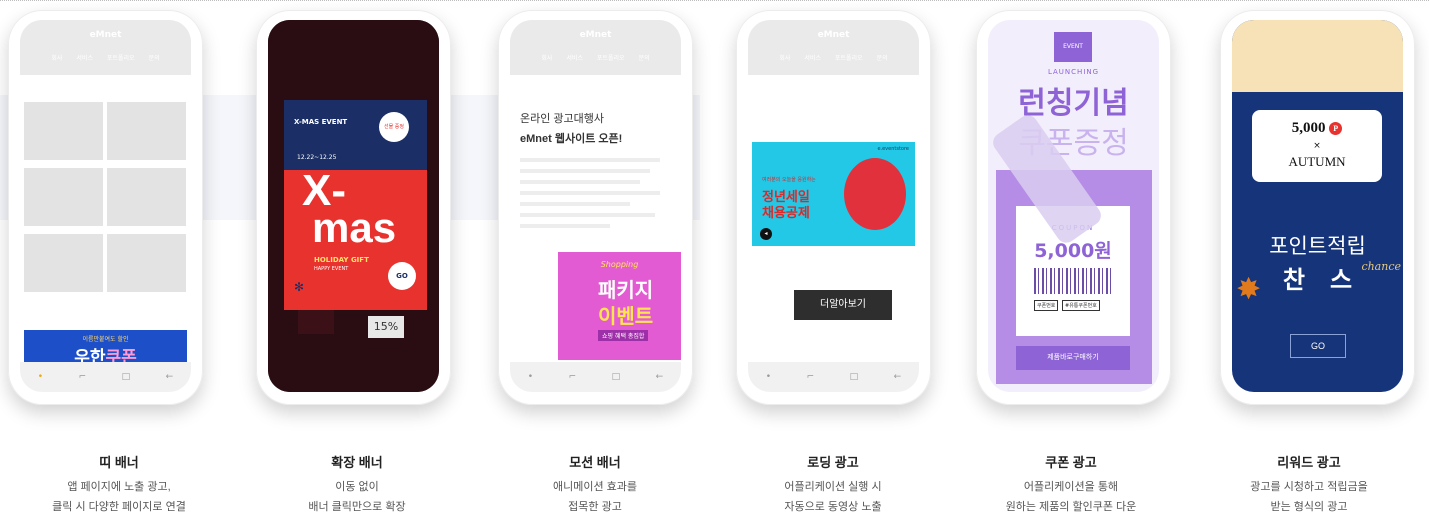 This screenshot has height=522, width=1429. What do you see at coordinates (1046, 305) in the screenshot?
I see `coupon-code-label: 쿠폰번호` at bounding box center [1046, 305].